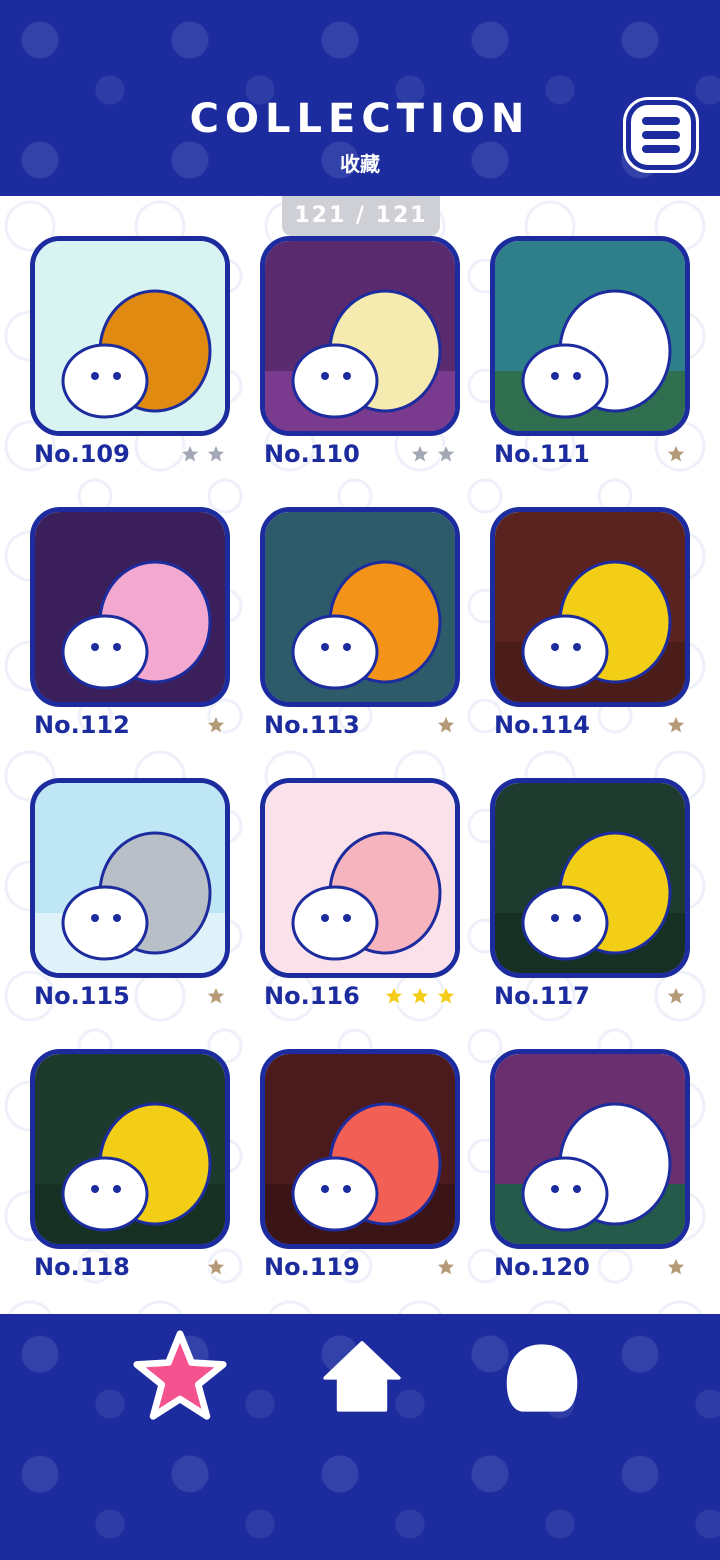 The width and height of the screenshot is (720, 1560). I want to click on collection-card: No.120, so click(590, 1169).